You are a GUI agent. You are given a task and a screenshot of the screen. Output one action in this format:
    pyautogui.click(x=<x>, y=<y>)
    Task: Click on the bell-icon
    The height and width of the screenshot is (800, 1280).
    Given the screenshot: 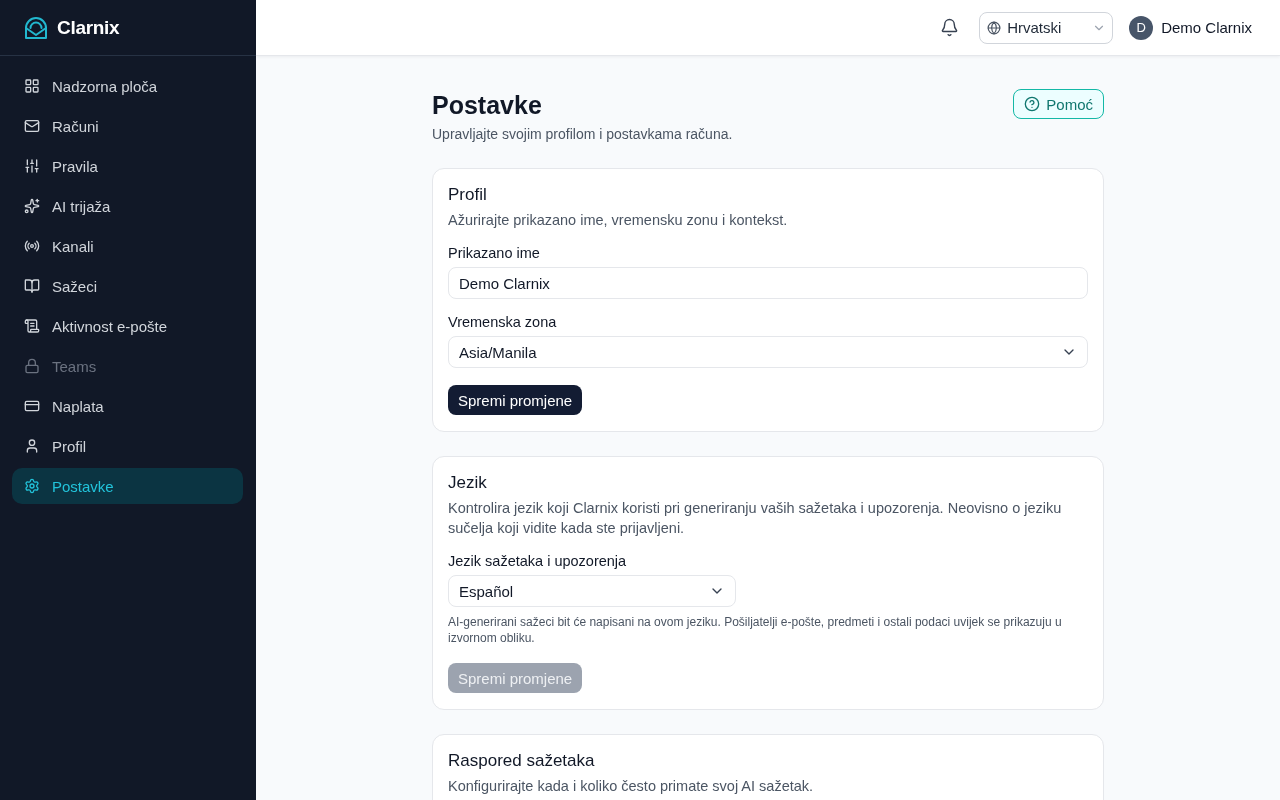 What is the action you would take?
    pyautogui.click(x=950, y=27)
    